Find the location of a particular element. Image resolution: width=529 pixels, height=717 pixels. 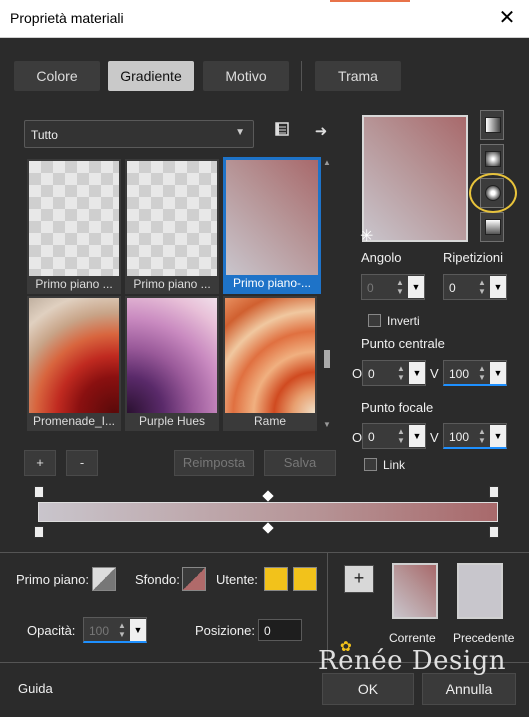

scroll-up-icon: ▲ is located at coordinates (327, 163).